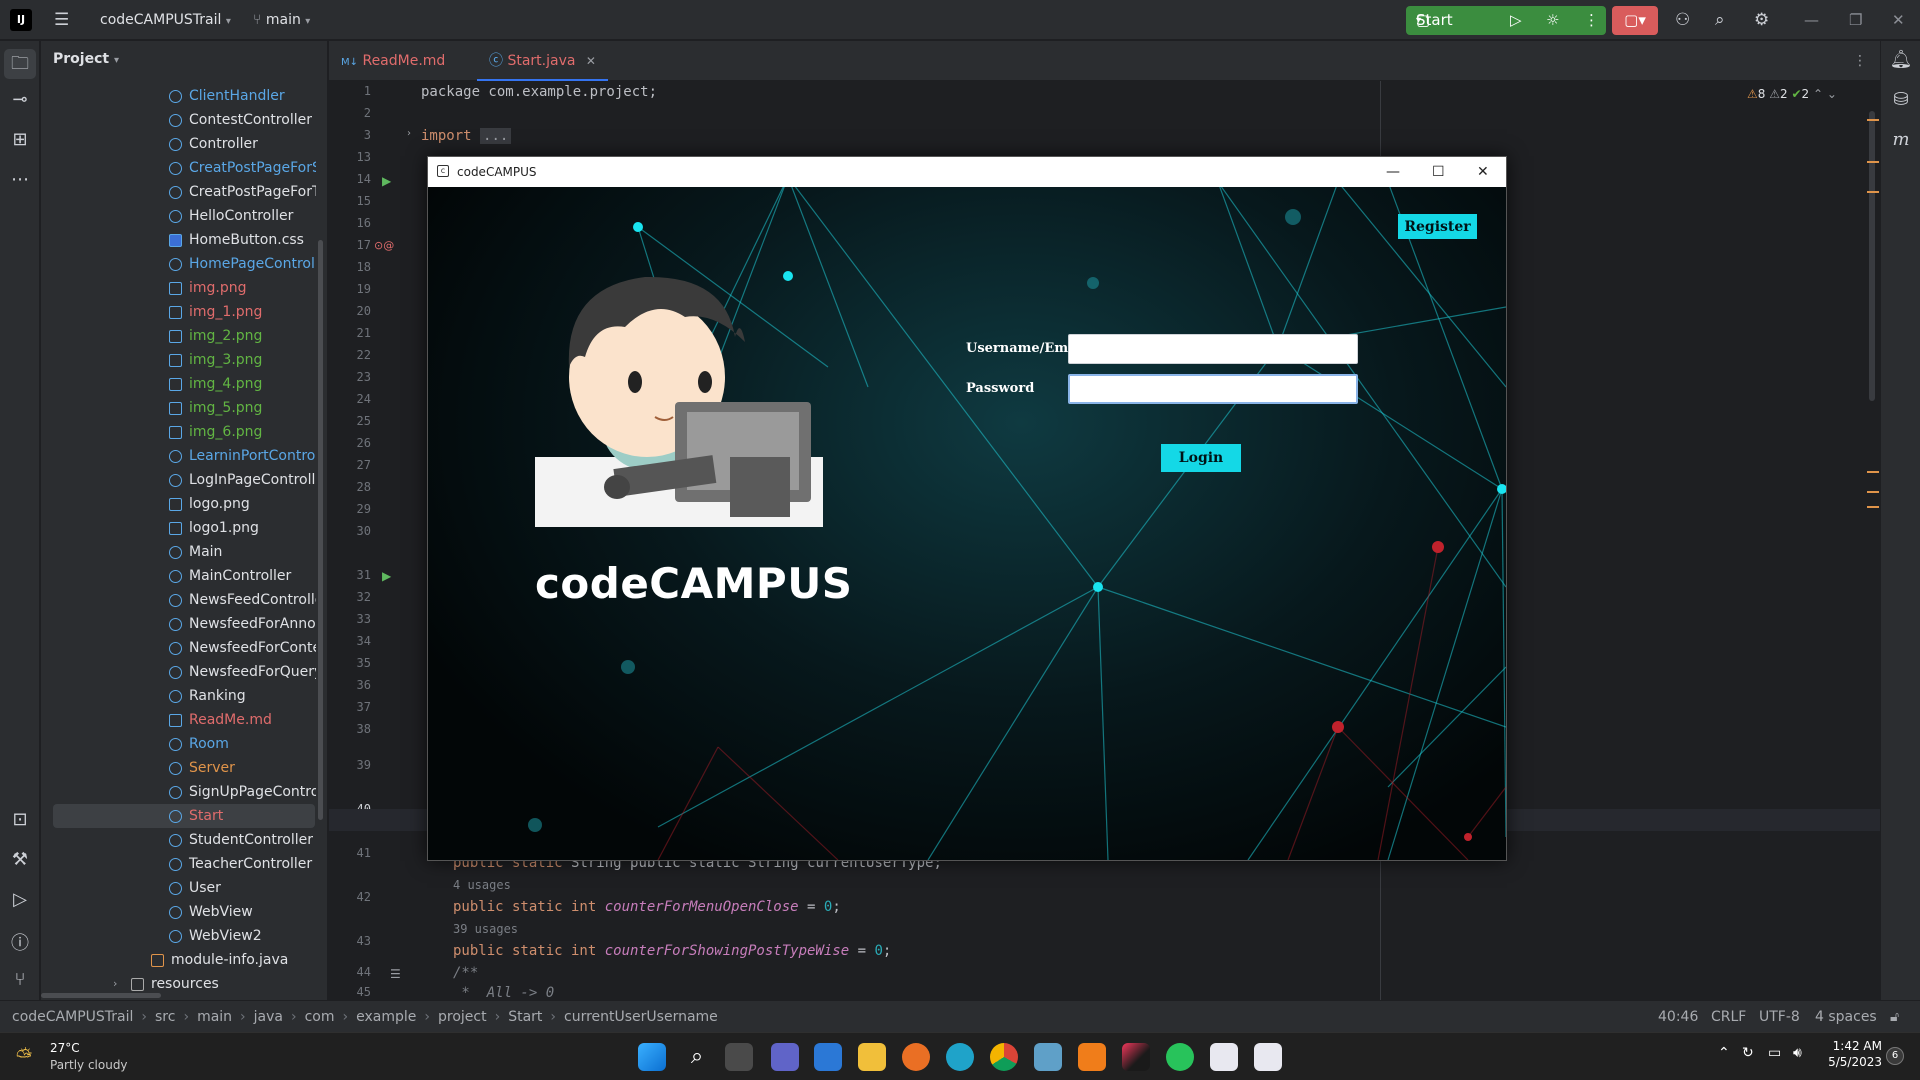 The width and height of the screenshot is (1920, 1080). I want to click on terminal-icon: ⊡, so click(20, 819).